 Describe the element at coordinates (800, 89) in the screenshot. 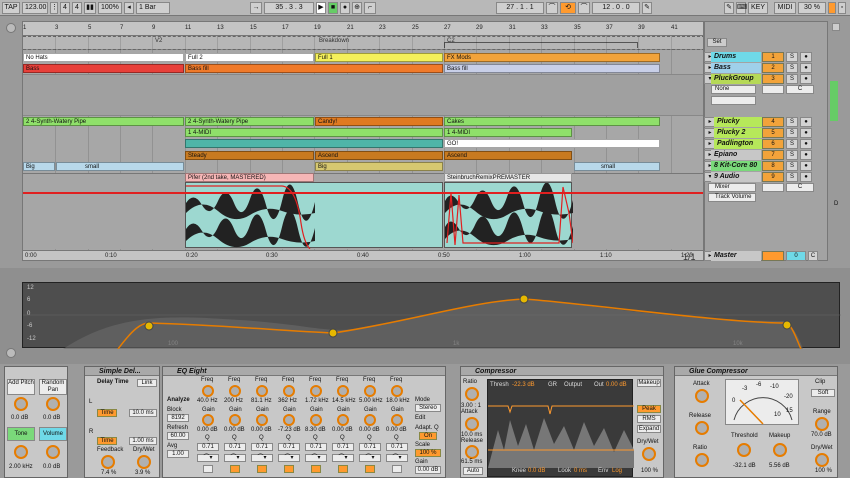

I see `pan-field: C` at that location.